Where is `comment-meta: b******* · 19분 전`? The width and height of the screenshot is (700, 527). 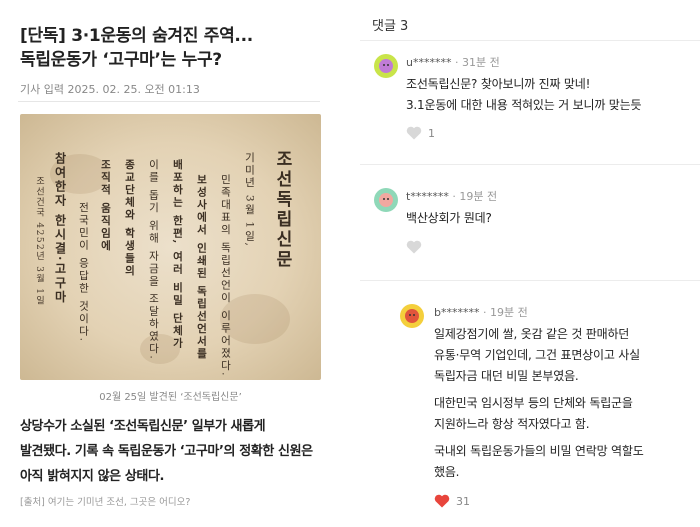
comment-meta: b******* · 19분 전 is located at coordinates (481, 312).